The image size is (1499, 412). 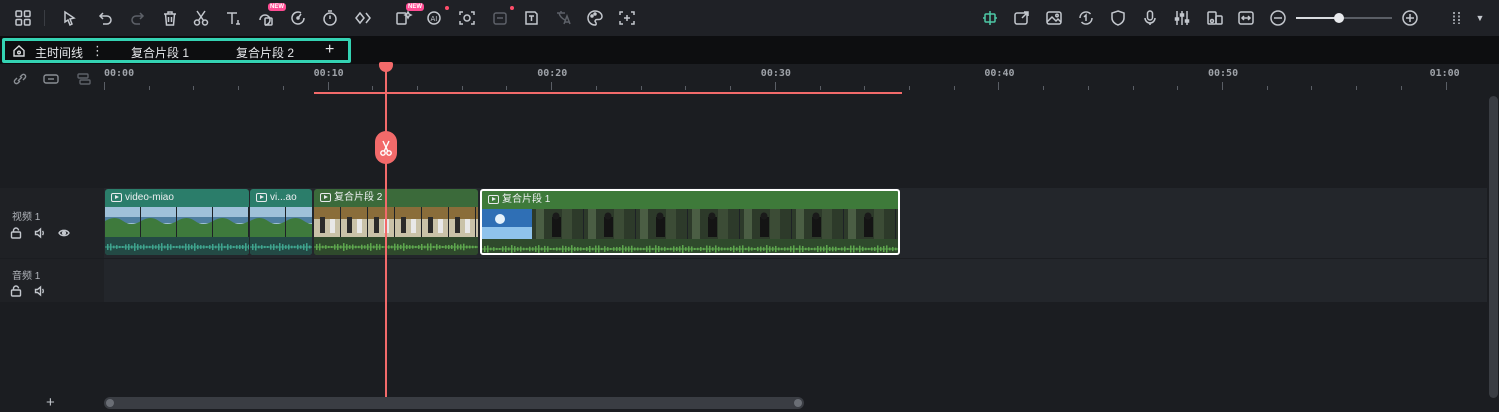 I want to click on export-clip-icon, so click(x=1022, y=18).